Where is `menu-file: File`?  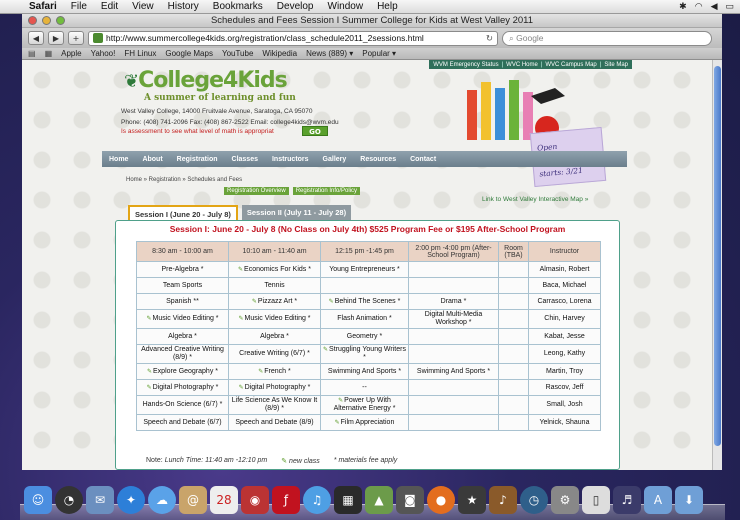
menu-file: File is located at coordinates (79, 6).